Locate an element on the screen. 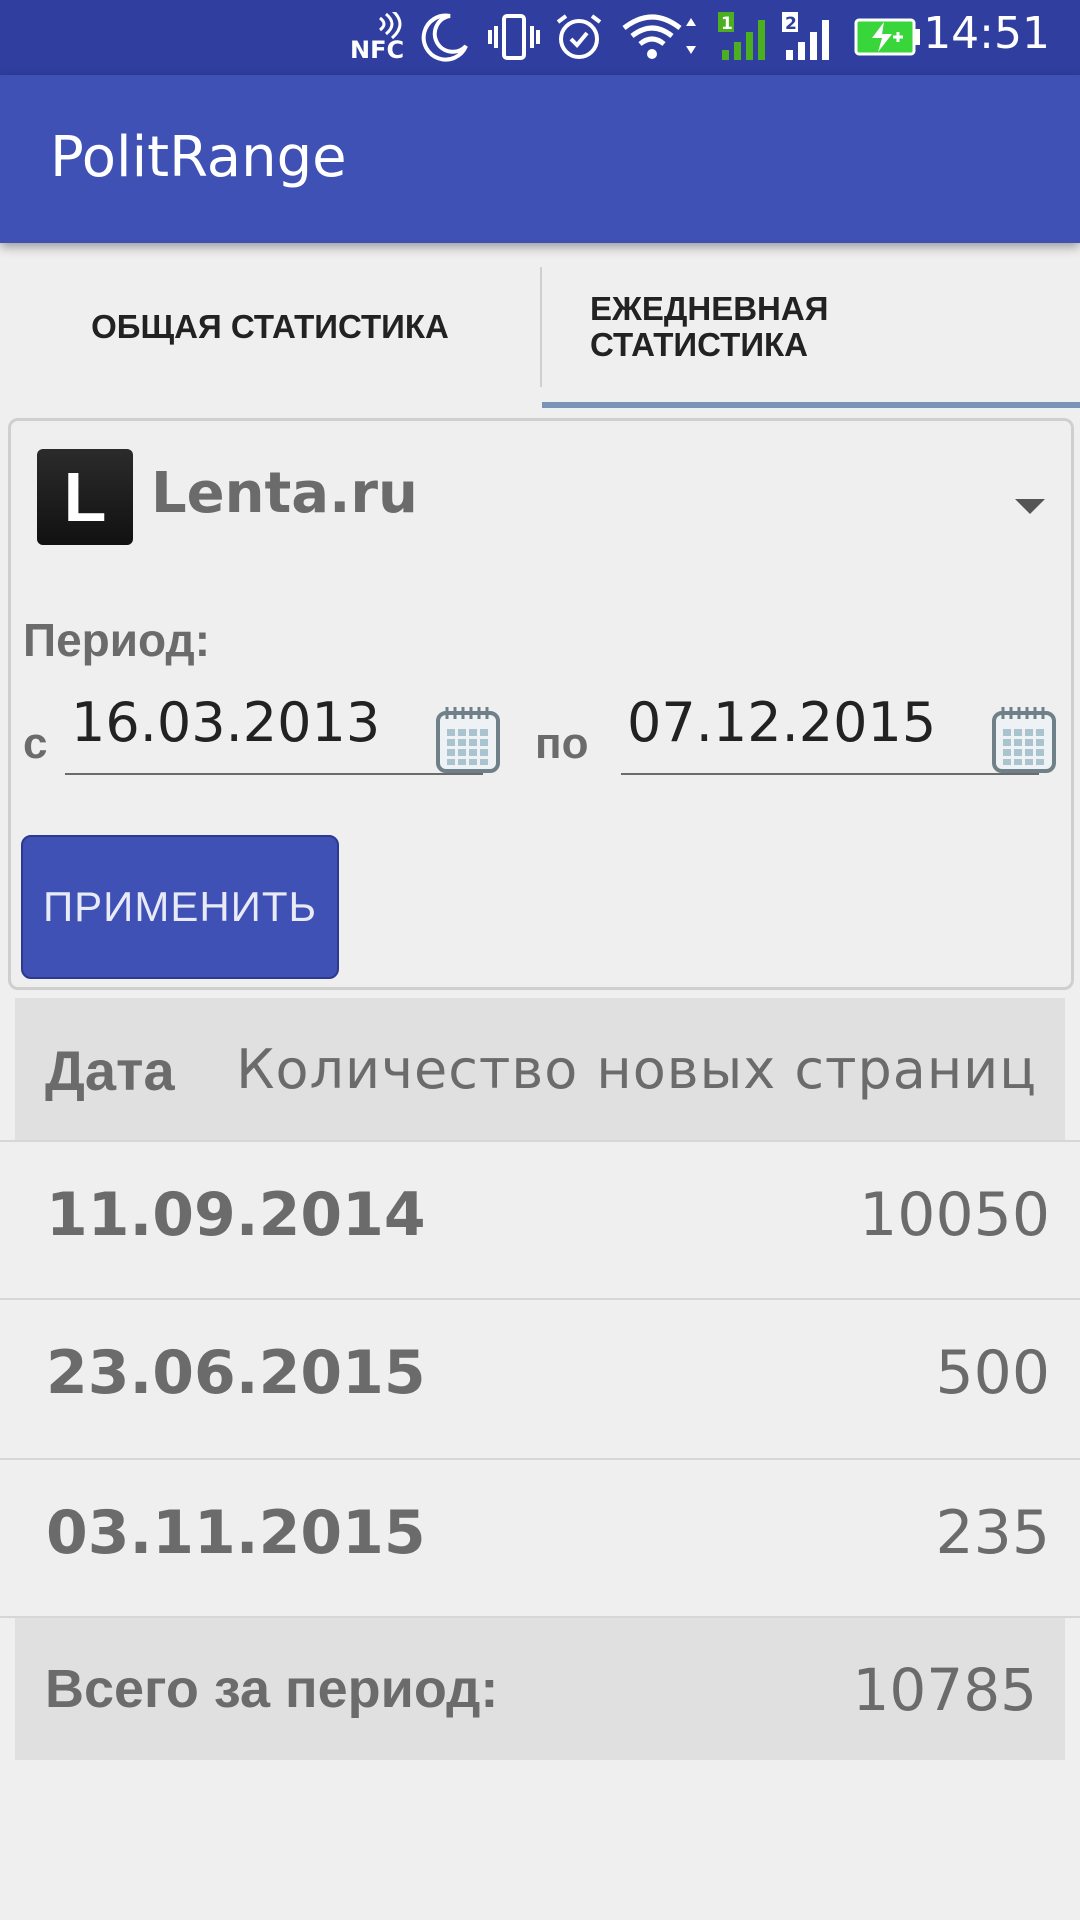  status-time: 14:51 is located at coordinates (986, 33).